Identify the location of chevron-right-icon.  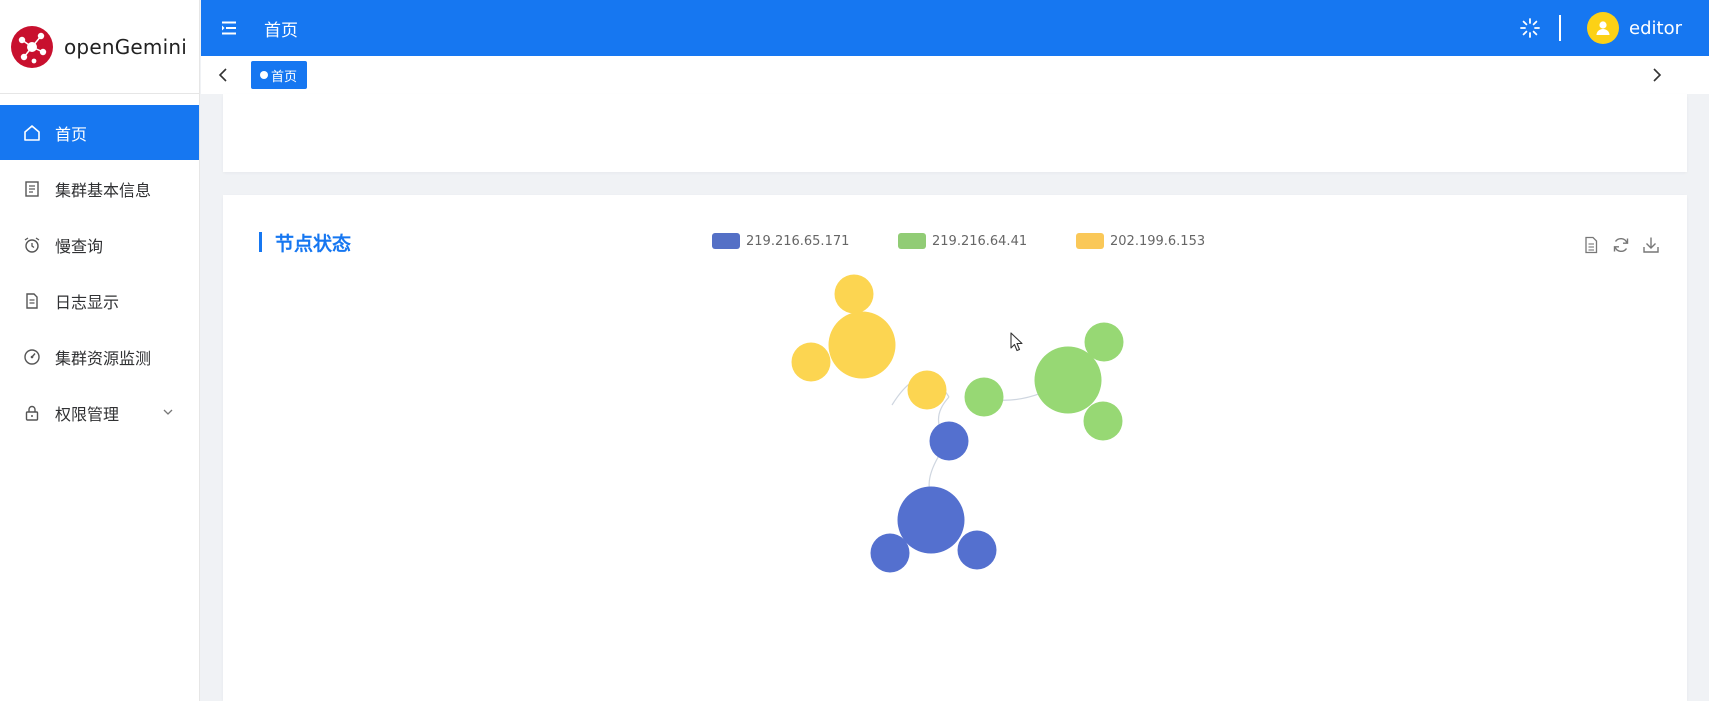
(1657, 75).